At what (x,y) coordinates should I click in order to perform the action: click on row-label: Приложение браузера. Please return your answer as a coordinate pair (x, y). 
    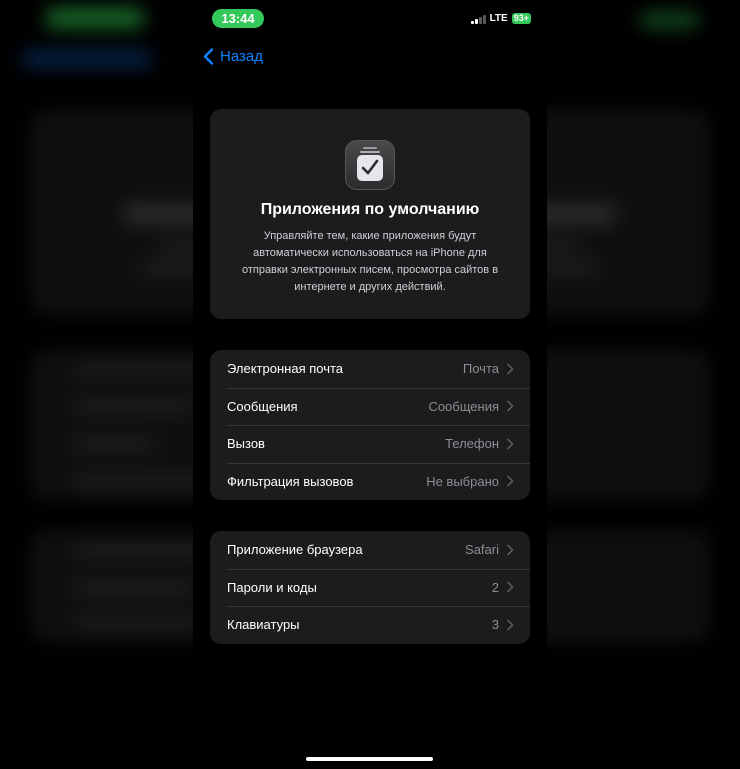
    Looking at the image, I should click on (295, 550).